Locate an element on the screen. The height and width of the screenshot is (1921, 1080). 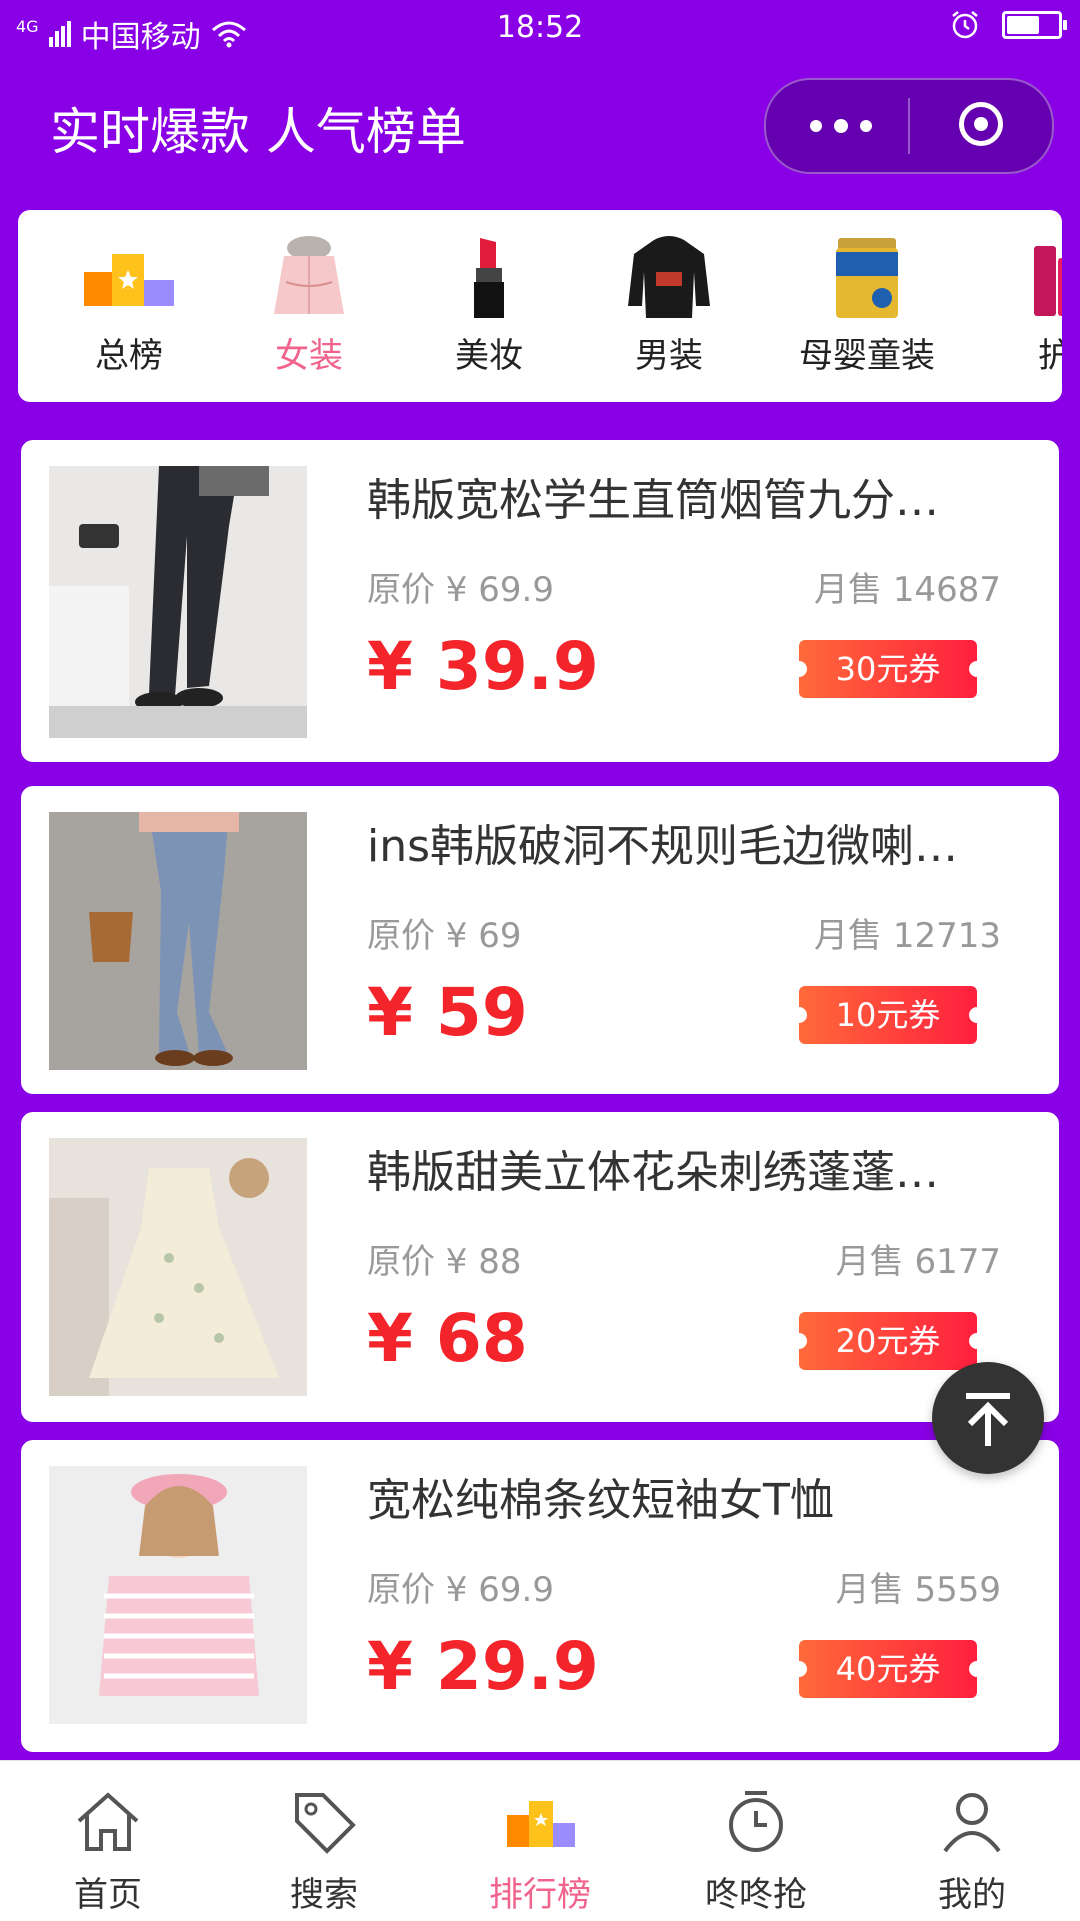
category-label: 总榜 is located at coordinates (129, 356).